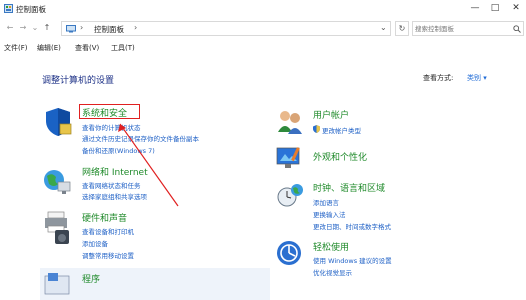 This screenshot has width=526, height=300. Describe the element at coordinates (95, 243) in the screenshot. I see `link-add-device: 添加设备` at that location.